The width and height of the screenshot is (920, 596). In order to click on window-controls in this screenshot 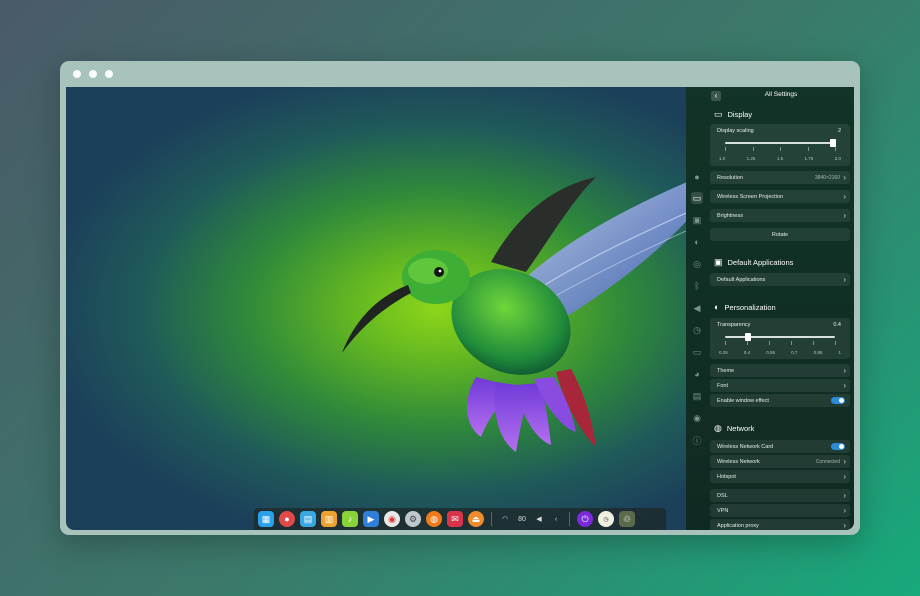, I will do `click(93, 74)`.